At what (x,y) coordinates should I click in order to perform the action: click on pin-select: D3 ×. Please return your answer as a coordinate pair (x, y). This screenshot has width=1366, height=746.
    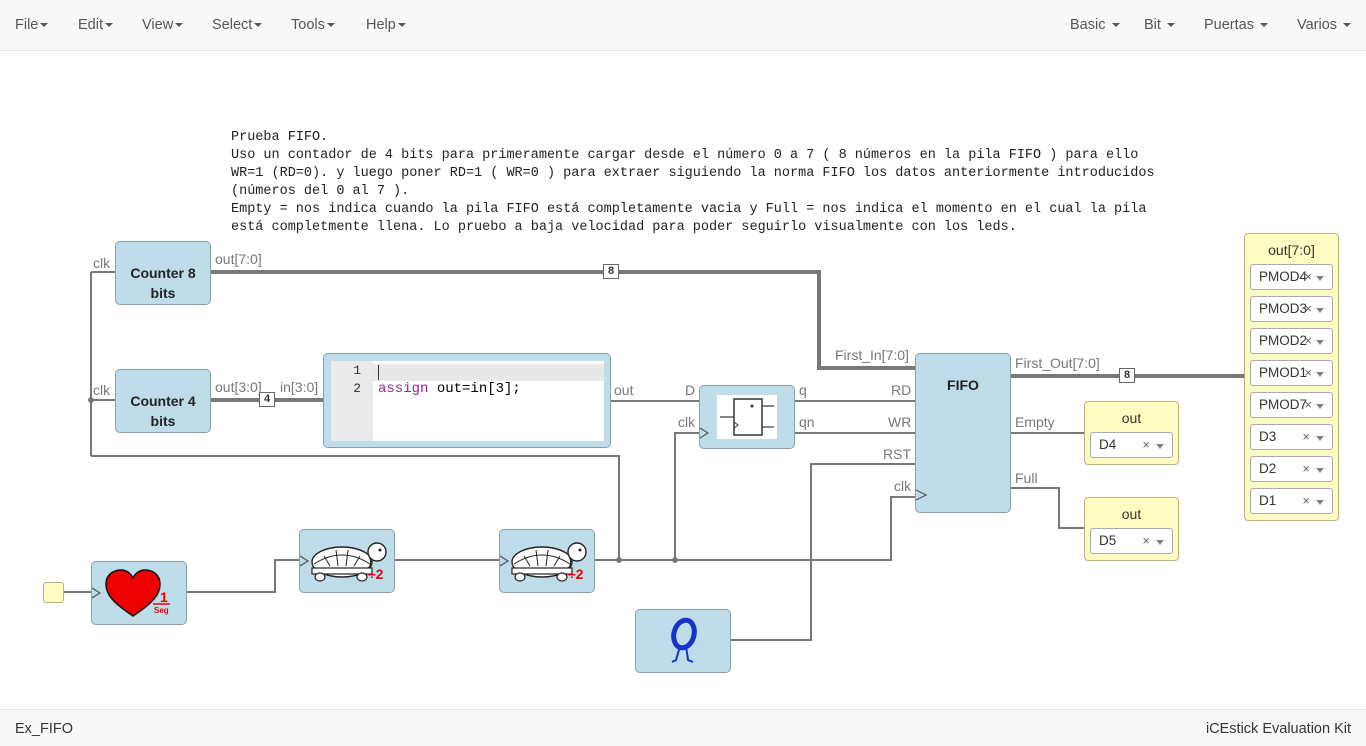
    Looking at the image, I should click on (1291, 437).